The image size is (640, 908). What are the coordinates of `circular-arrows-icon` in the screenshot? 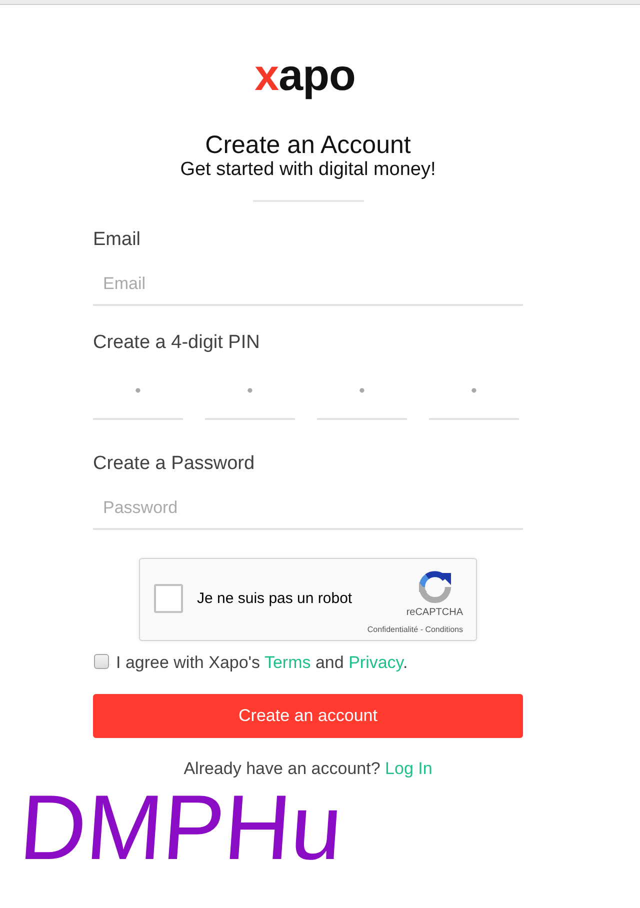 It's located at (435, 587).